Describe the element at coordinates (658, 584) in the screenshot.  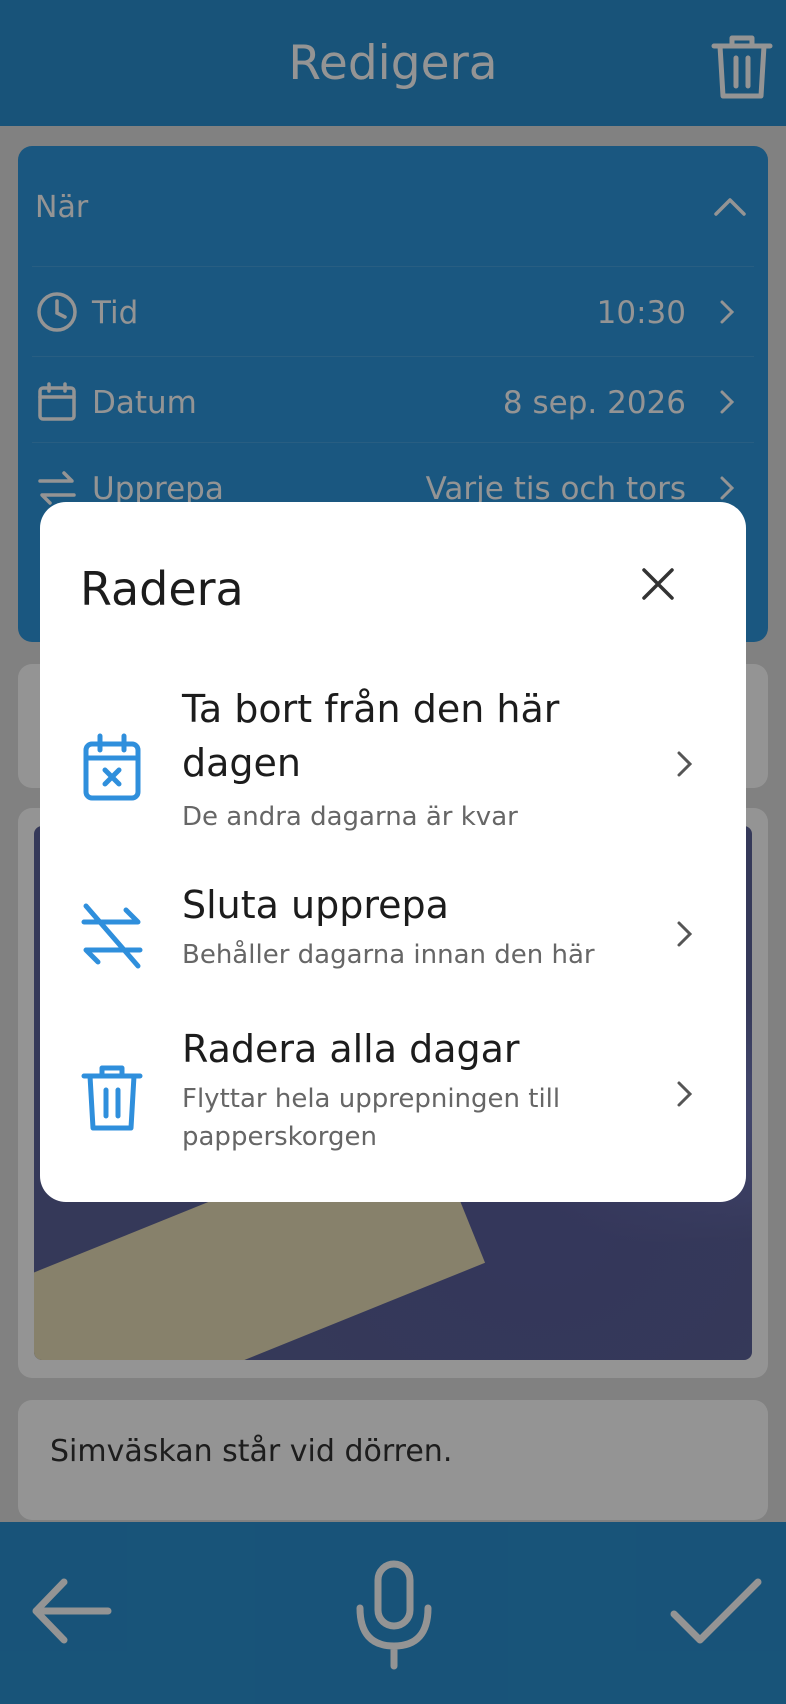
I see `close-icon` at that location.